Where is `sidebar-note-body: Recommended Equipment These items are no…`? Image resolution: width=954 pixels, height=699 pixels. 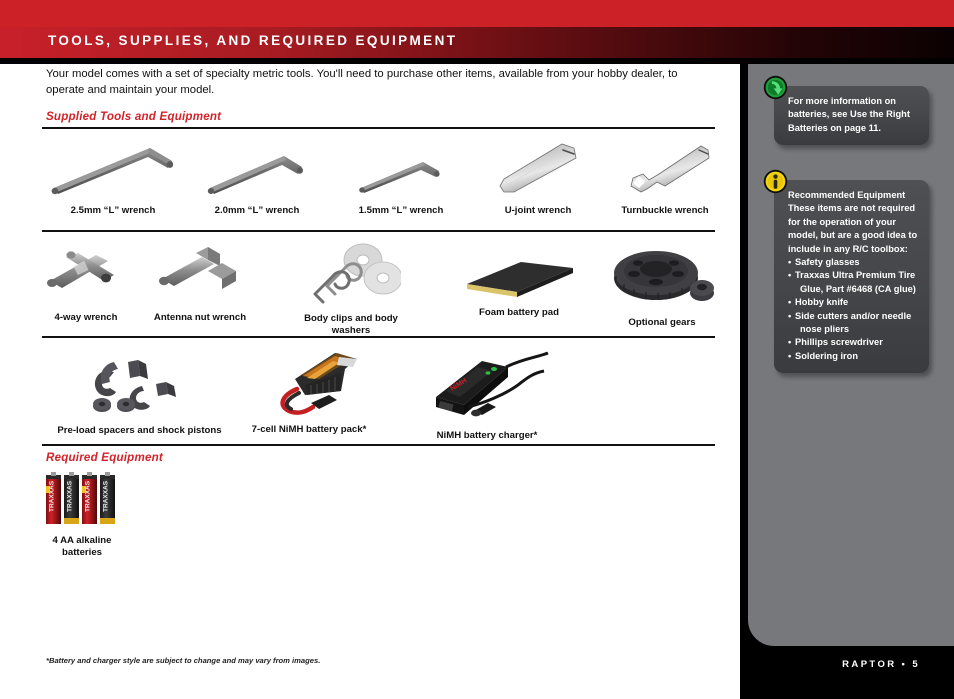 sidebar-note-body: Recommended Equipment These items are no… is located at coordinates (851, 276).